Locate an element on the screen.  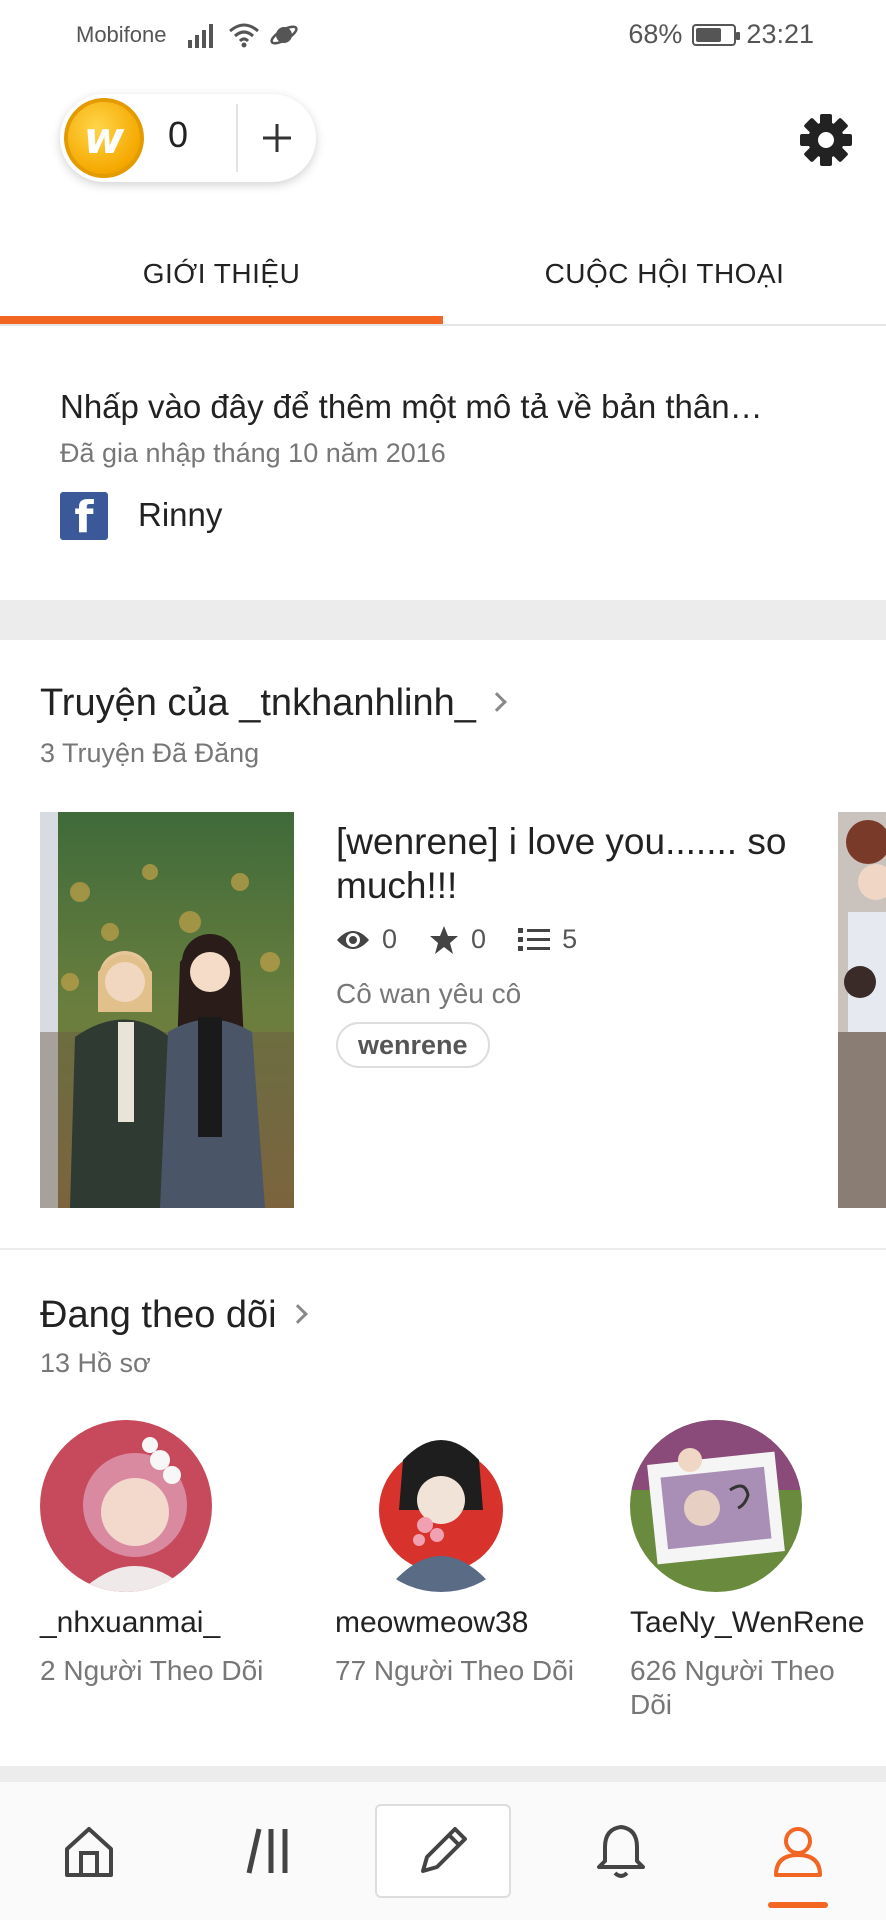
profile-icon is located at coordinates (798, 1852).